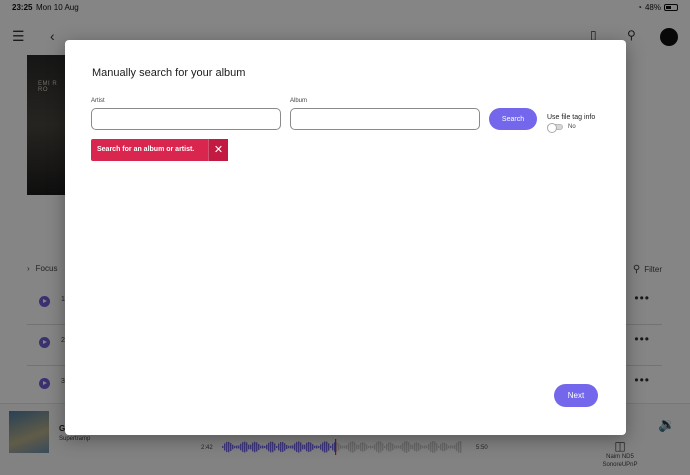 The width and height of the screenshot is (690, 475). I want to click on album-label: Album, so click(299, 101).